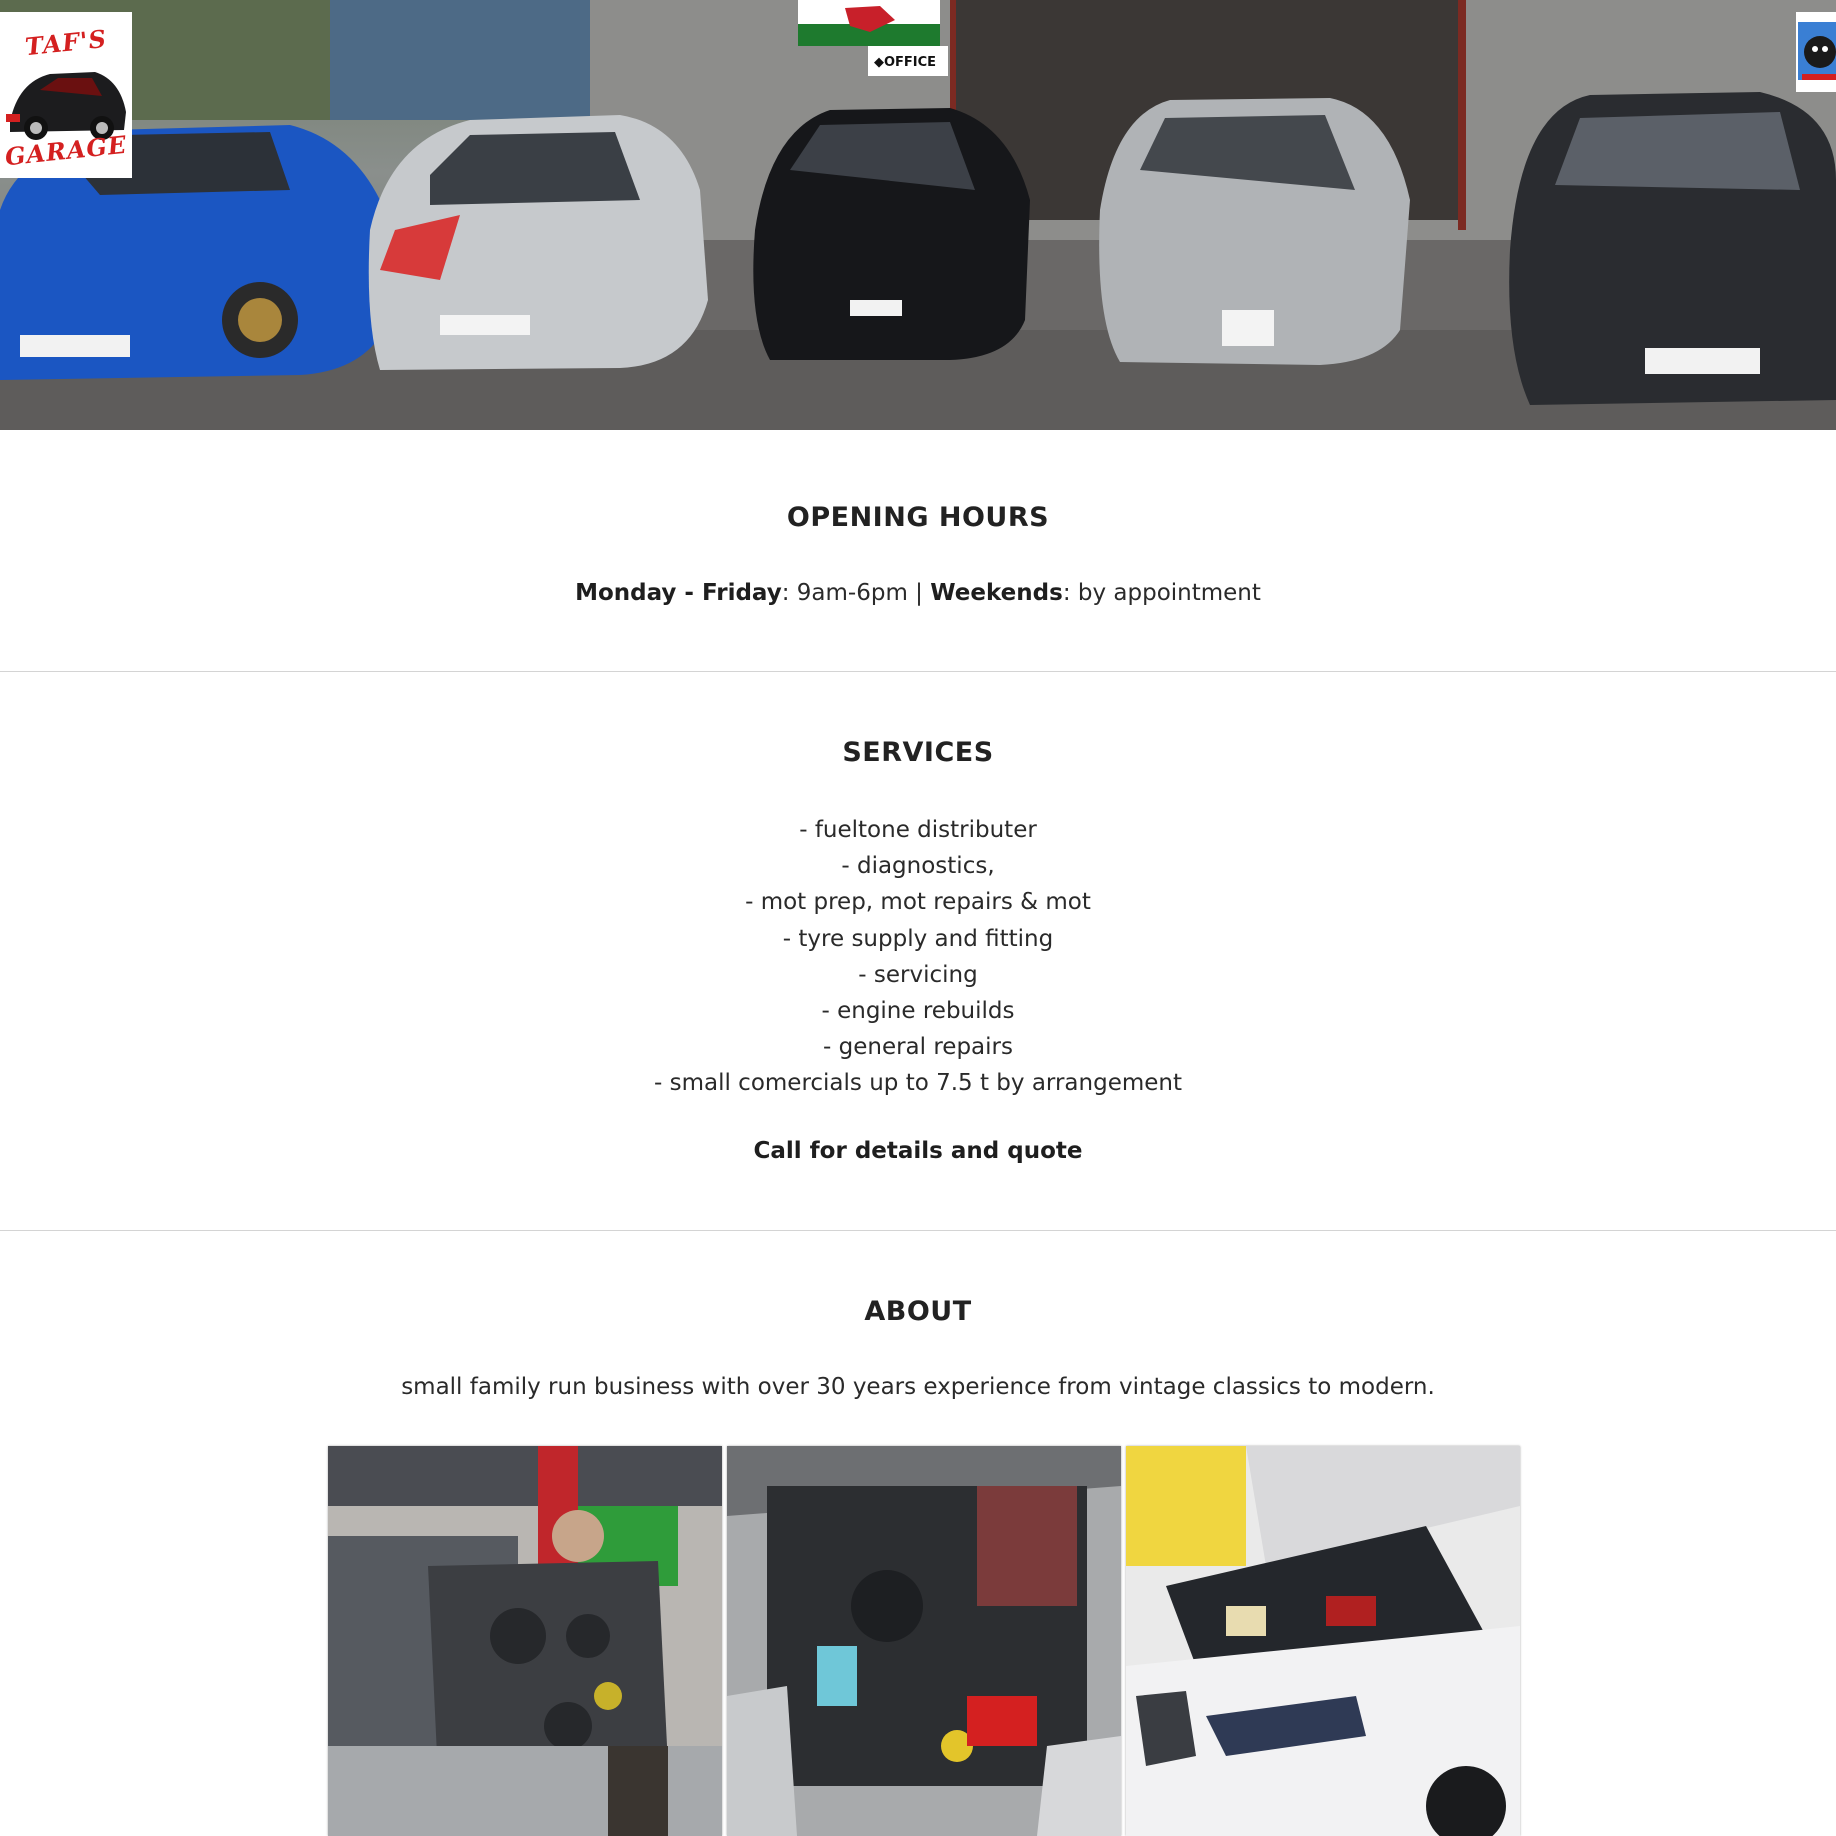 This screenshot has height=1836, width=1836. I want to click on partner-logo, so click(1816, 52).